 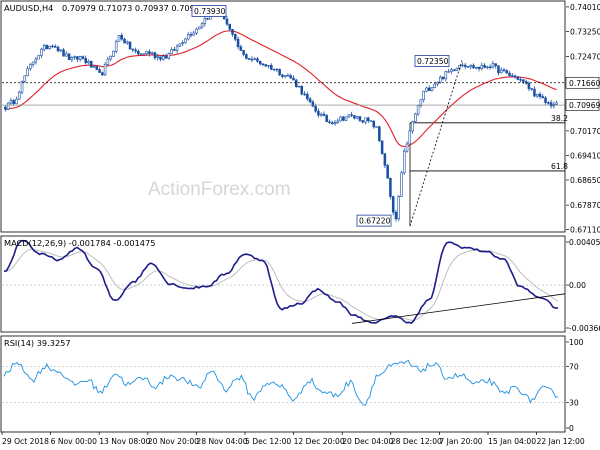 What do you see at coordinates (559, 118) in the screenshot?
I see `fib-level-label: 38.2` at bounding box center [559, 118].